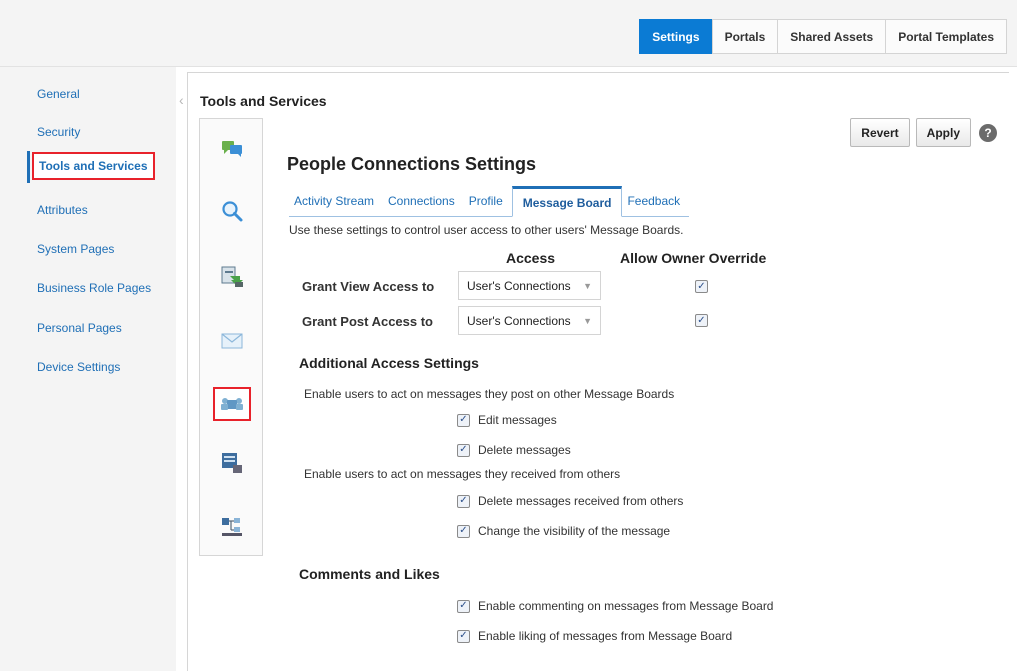 This screenshot has width=1017, height=671. I want to click on apply-button: Apply, so click(943, 132).